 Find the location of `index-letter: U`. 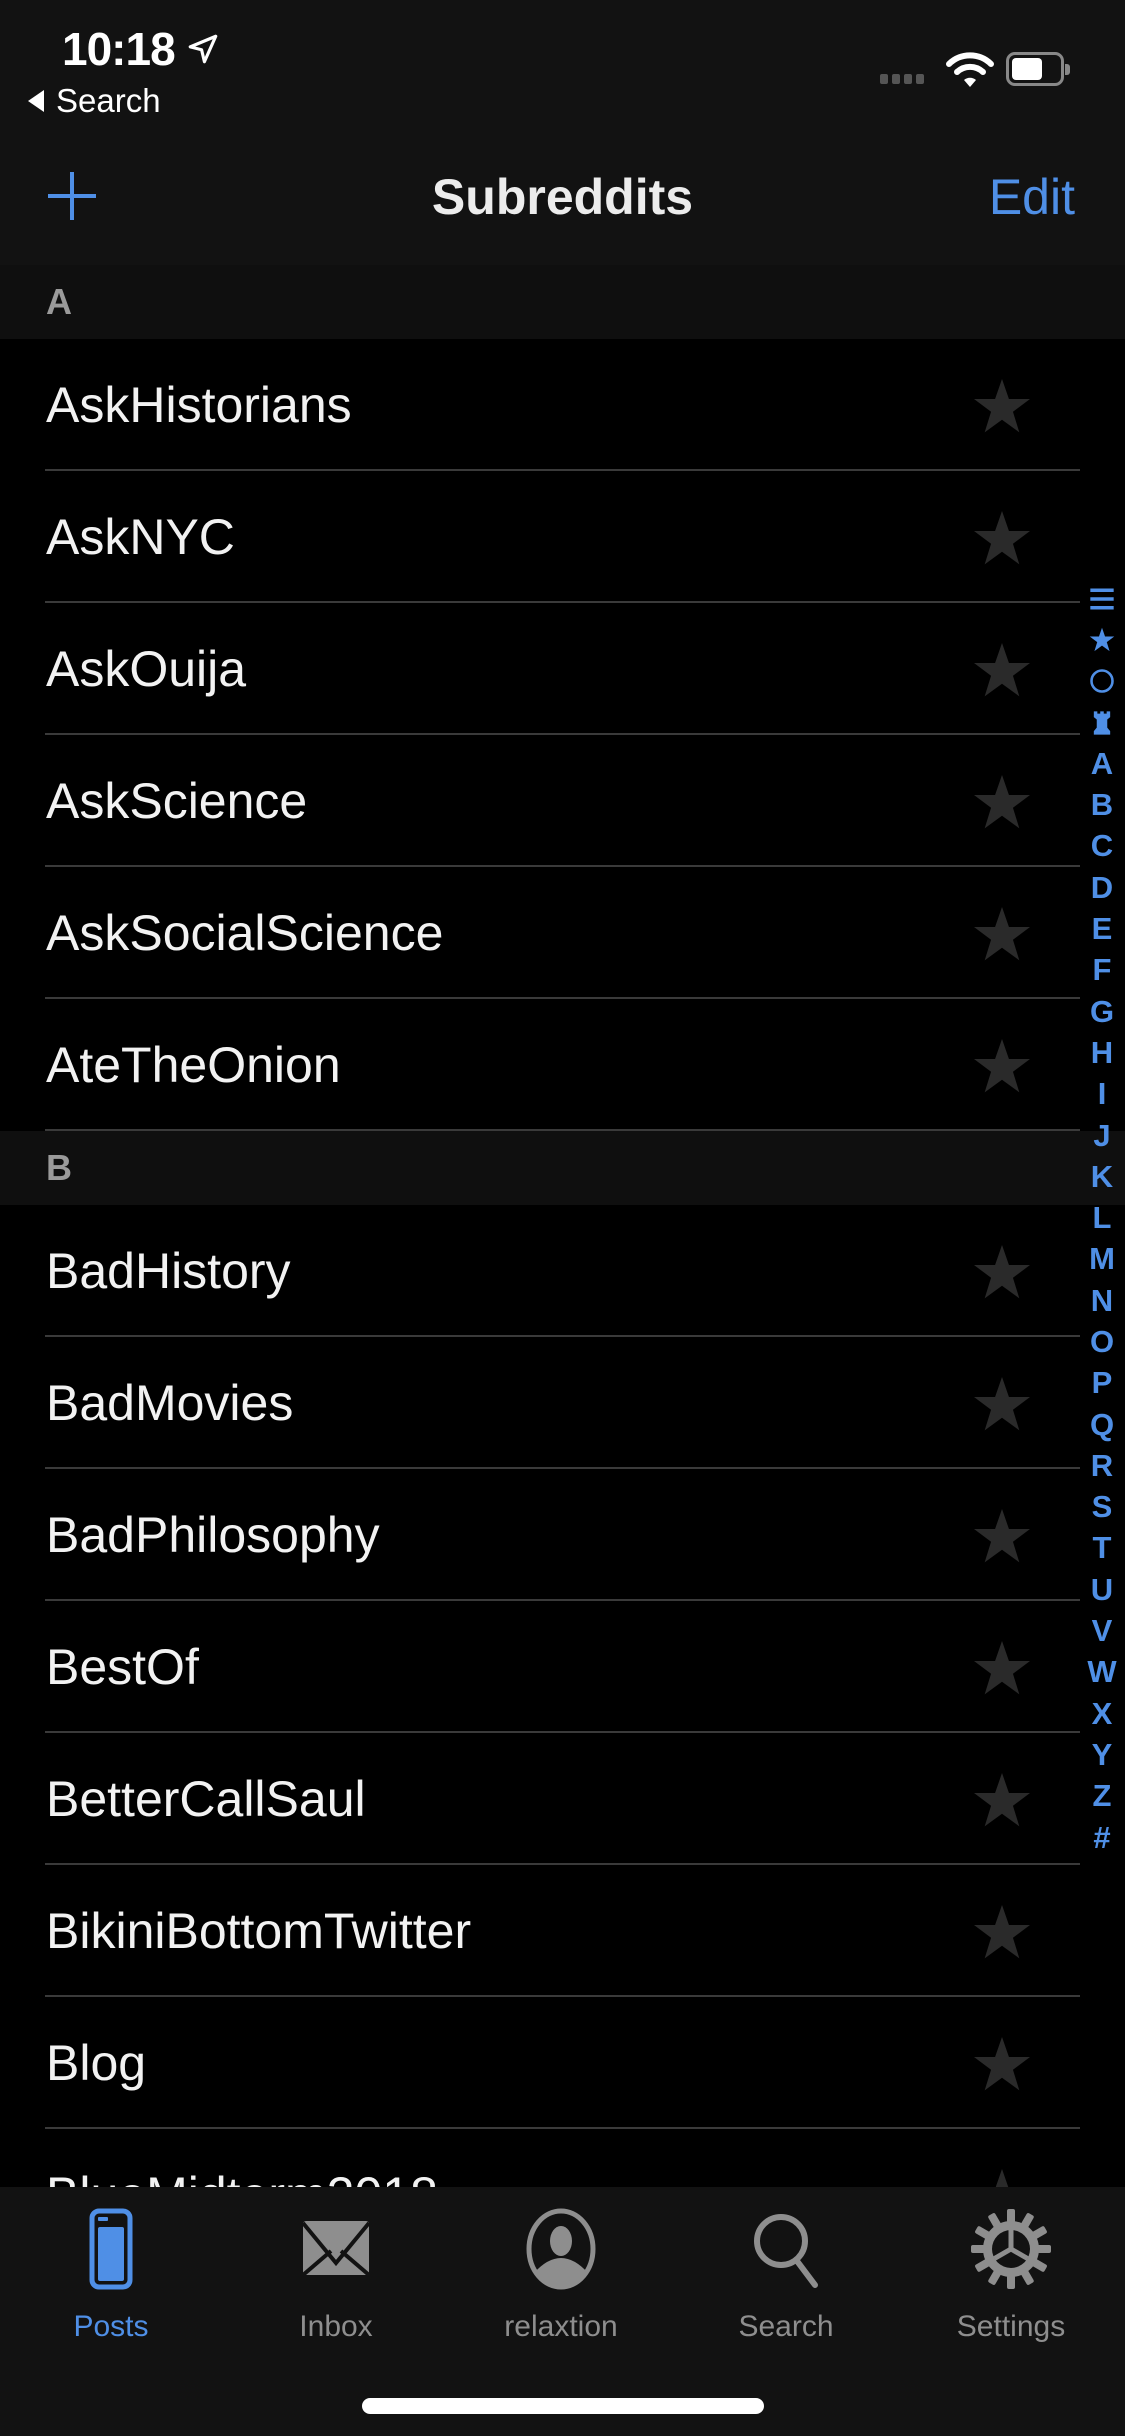

index-letter: U is located at coordinates (1102, 1589).